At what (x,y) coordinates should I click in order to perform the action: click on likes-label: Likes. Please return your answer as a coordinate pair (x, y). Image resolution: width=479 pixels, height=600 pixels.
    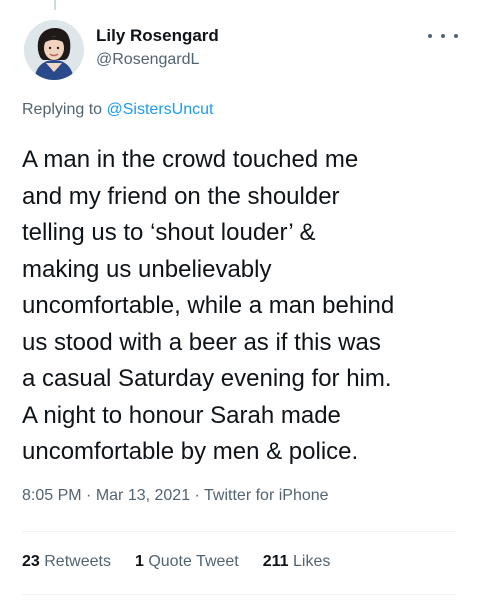
    Looking at the image, I should click on (312, 561).